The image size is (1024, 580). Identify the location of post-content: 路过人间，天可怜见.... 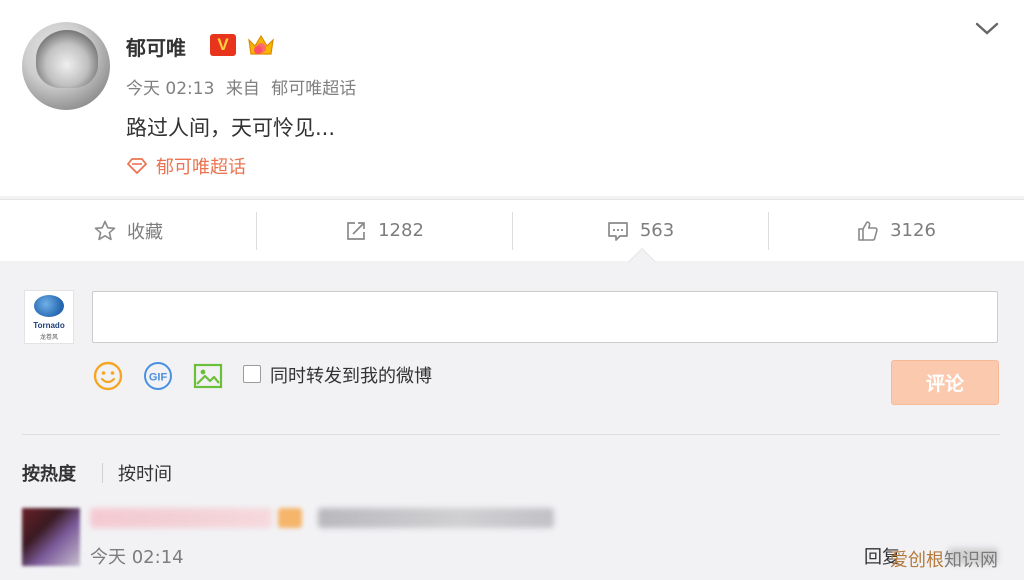
(231, 128).